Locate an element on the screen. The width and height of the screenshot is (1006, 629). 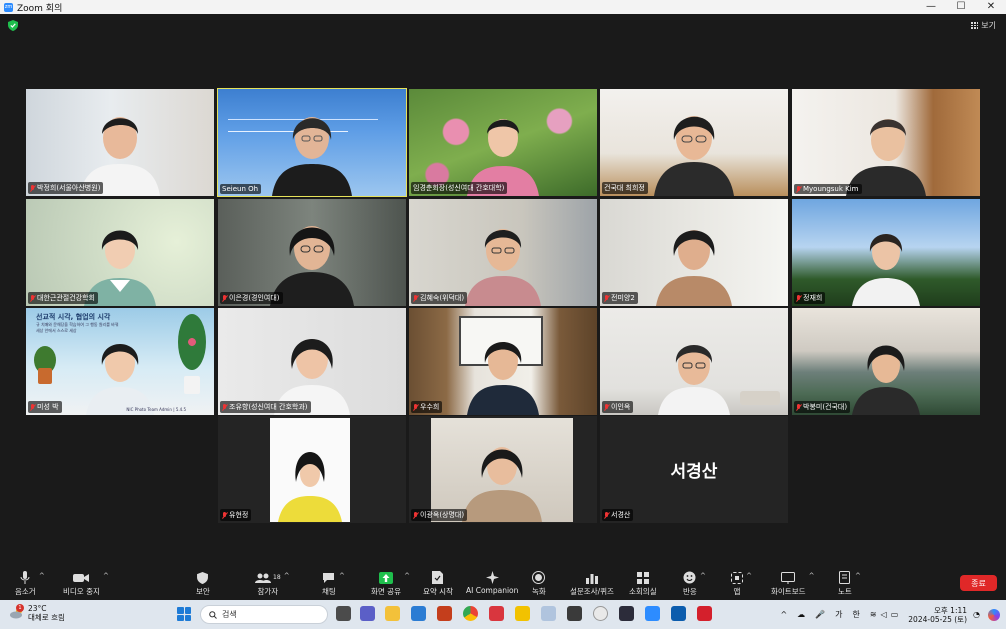
ime-korean: 한 is located at coordinates (855, 614).